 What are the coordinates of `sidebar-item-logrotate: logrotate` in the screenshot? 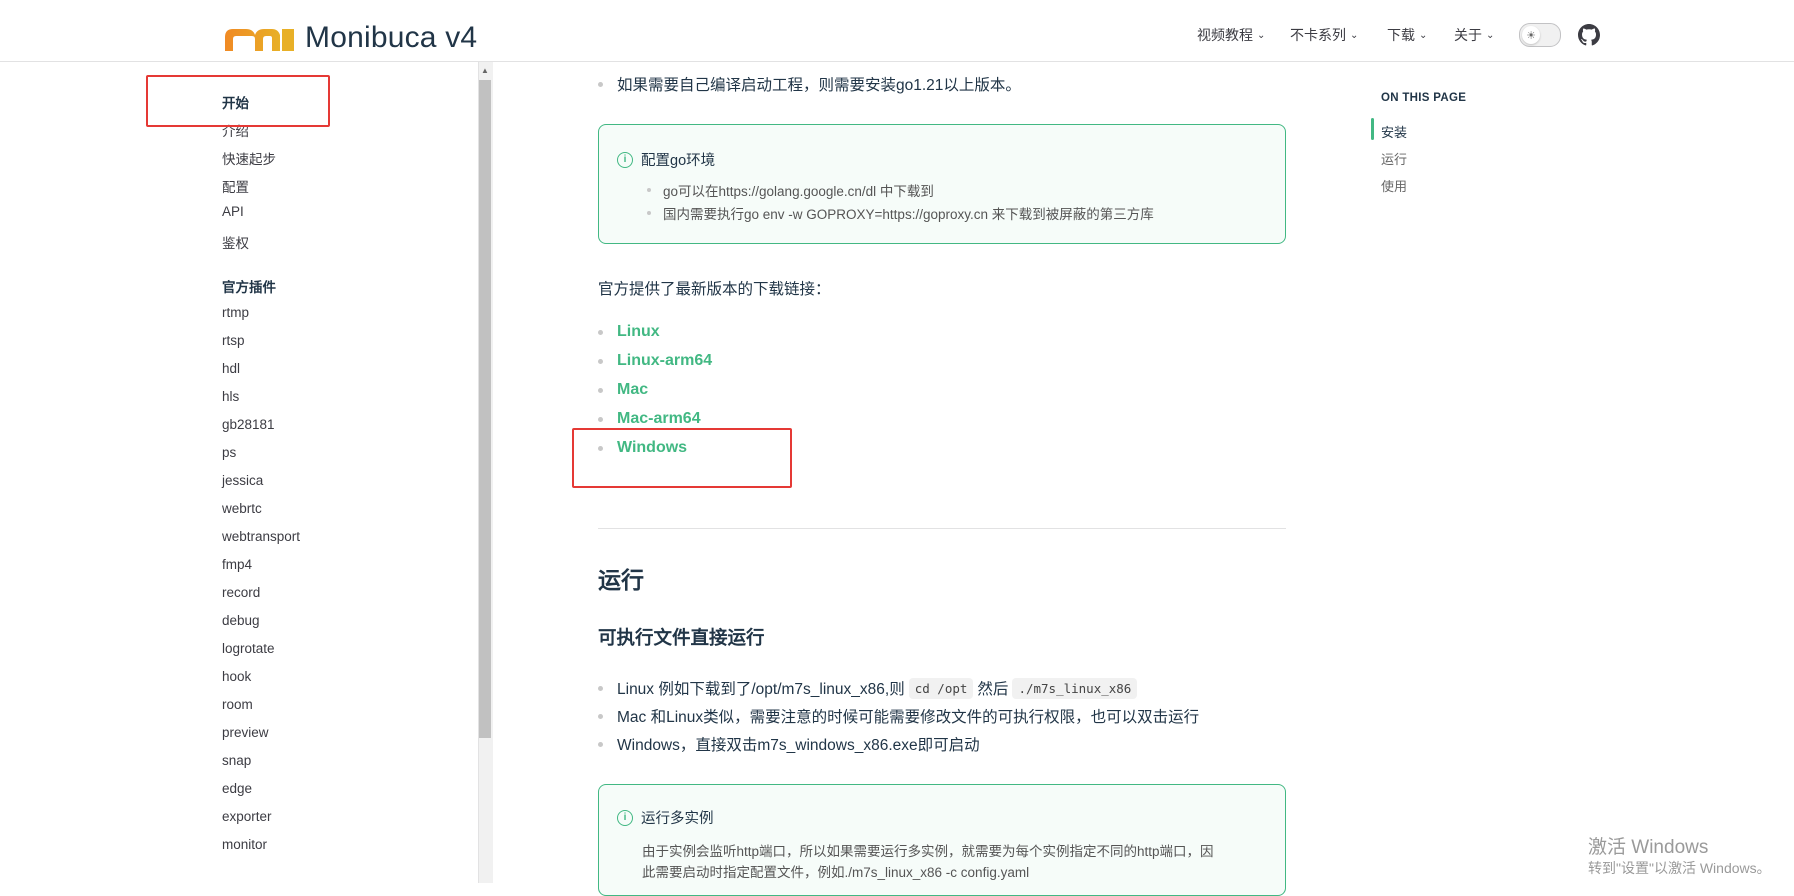 It's located at (248, 648).